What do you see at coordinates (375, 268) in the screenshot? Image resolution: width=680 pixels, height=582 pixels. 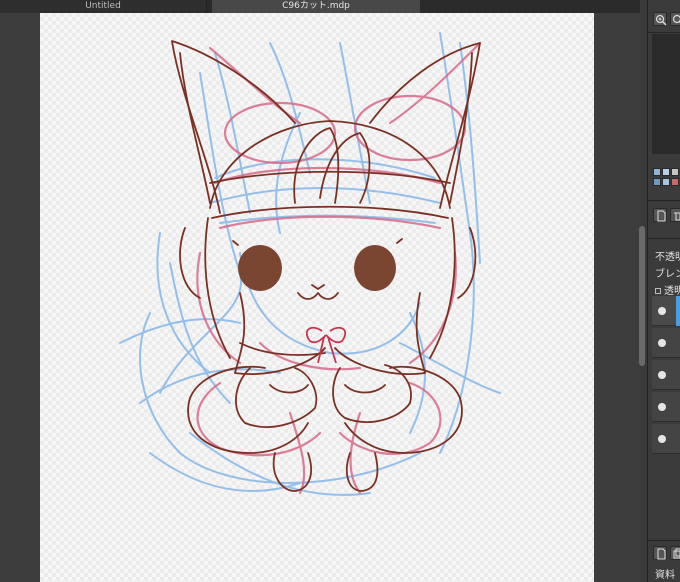 I see `right-eye` at bounding box center [375, 268].